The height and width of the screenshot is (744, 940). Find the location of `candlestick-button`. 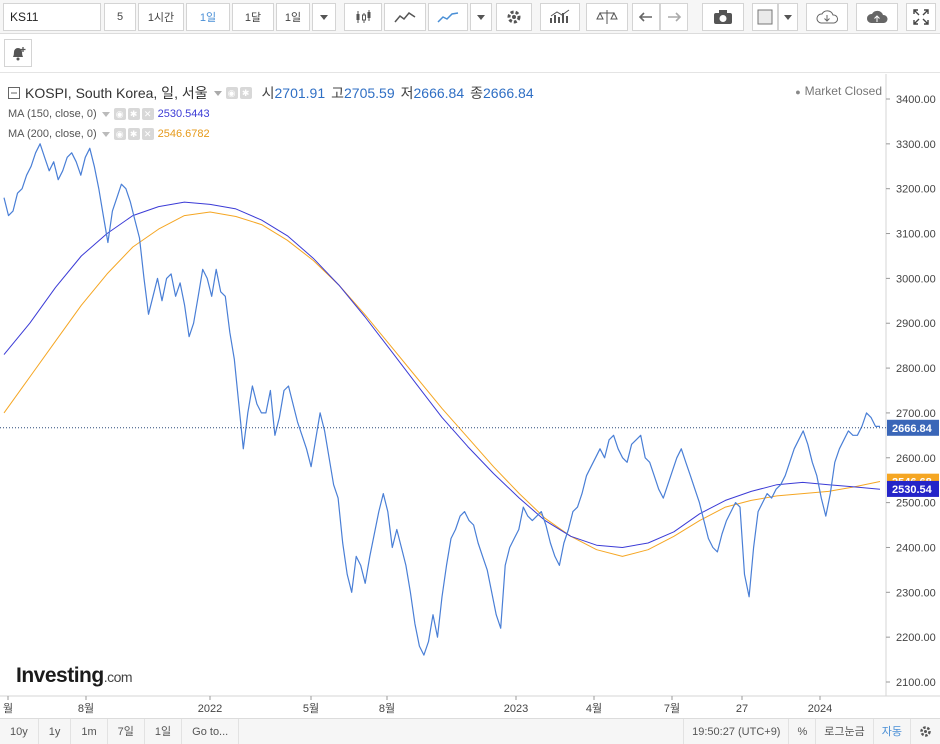

candlestick-button is located at coordinates (363, 17).